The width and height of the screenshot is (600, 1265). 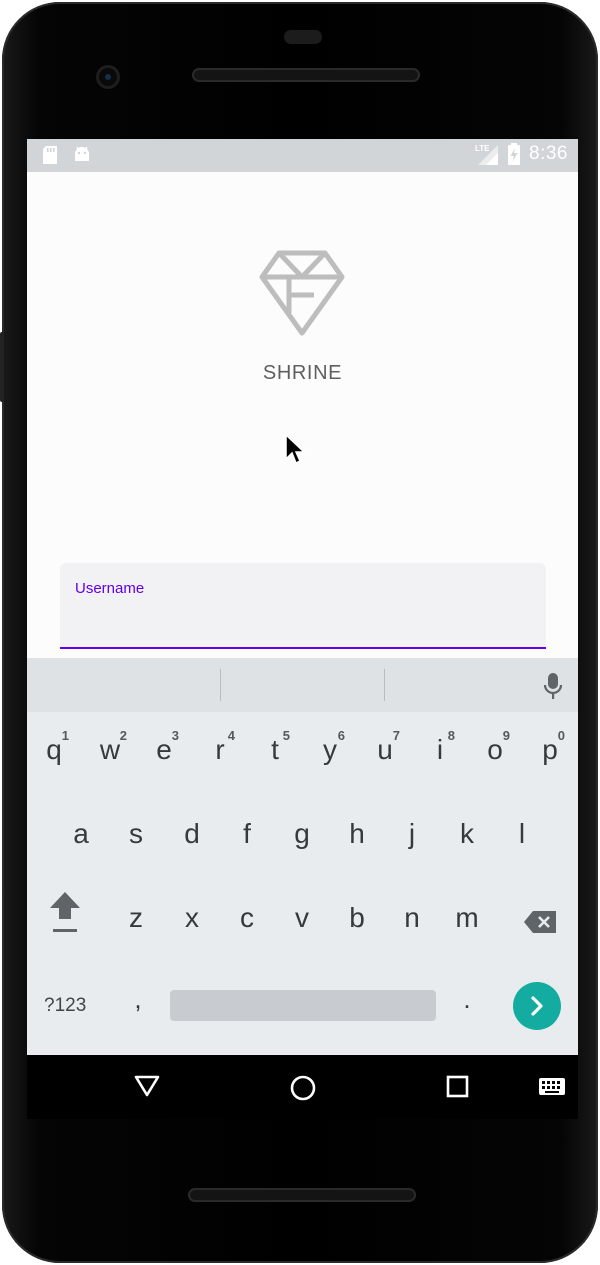 I want to click on key-x: x, so click(x=192, y=918).